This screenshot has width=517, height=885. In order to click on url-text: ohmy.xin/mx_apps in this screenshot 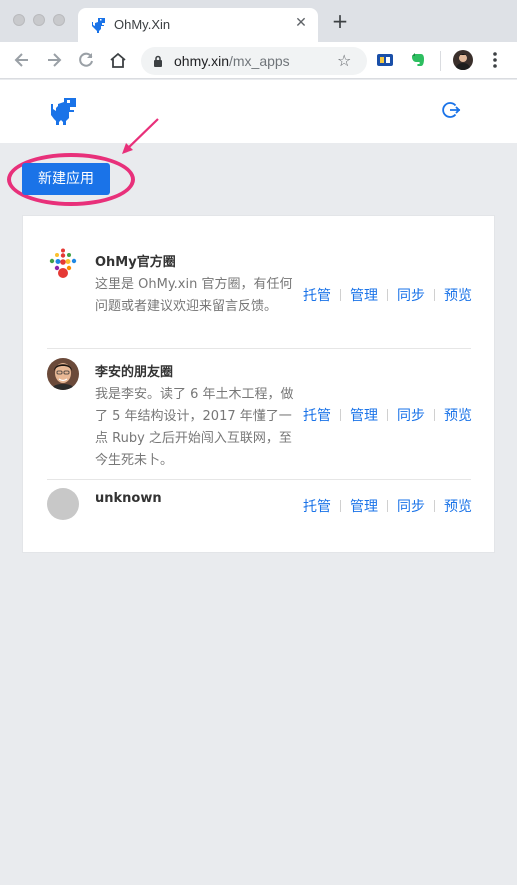, I will do `click(232, 61)`.